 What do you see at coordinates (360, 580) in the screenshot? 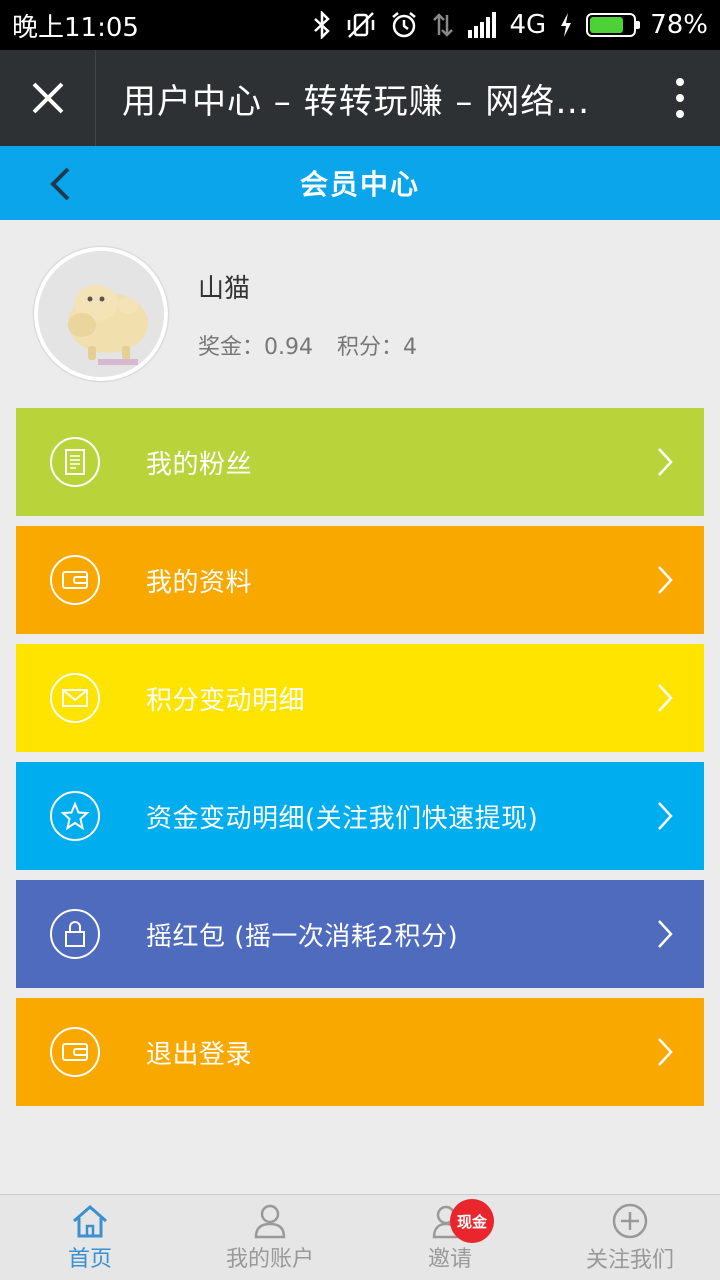
I see `menu-item-profile: 我的资料` at bounding box center [360, 580].